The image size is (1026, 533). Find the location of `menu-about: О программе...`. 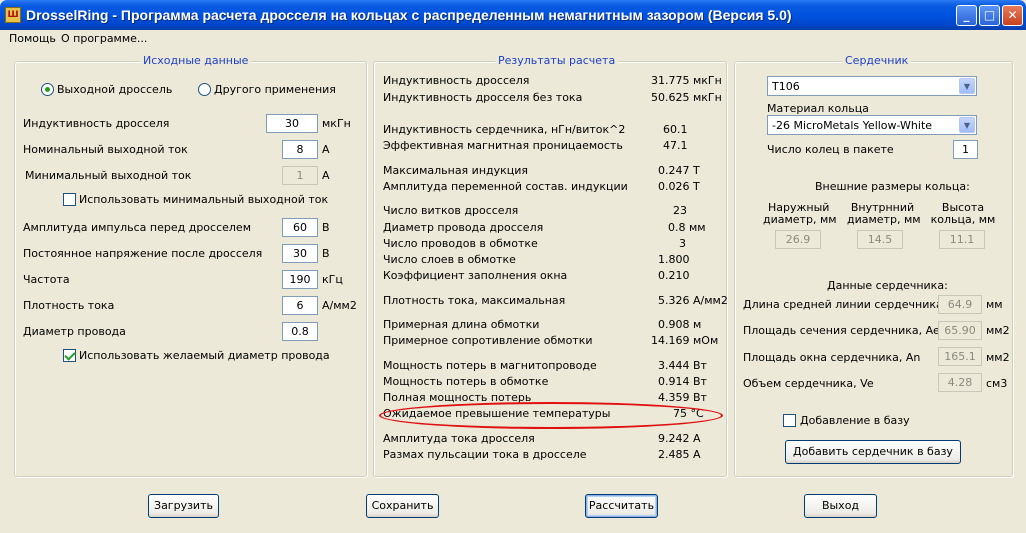

menu-about: О программе... is located at coordinates (104, 38).